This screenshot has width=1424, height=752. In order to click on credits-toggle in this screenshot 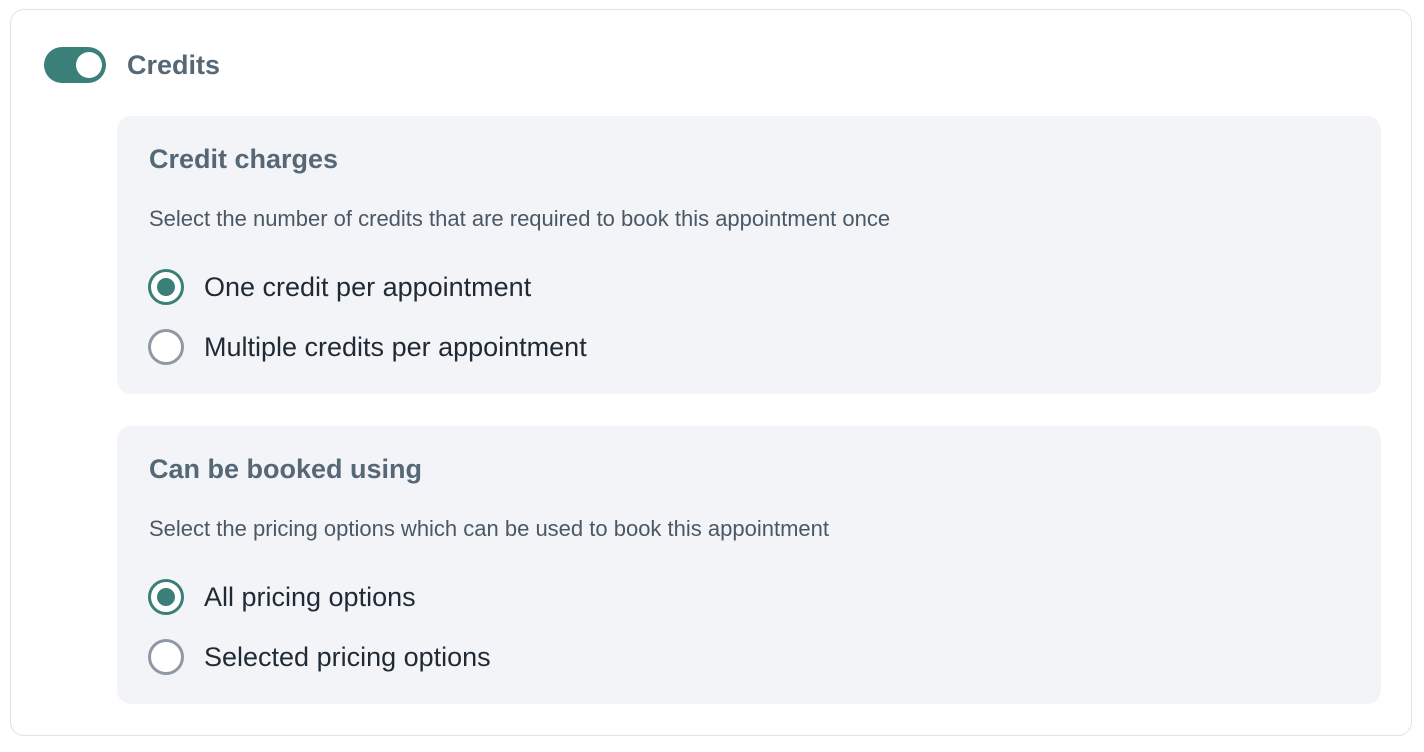, I will do `click(75, 65)`.